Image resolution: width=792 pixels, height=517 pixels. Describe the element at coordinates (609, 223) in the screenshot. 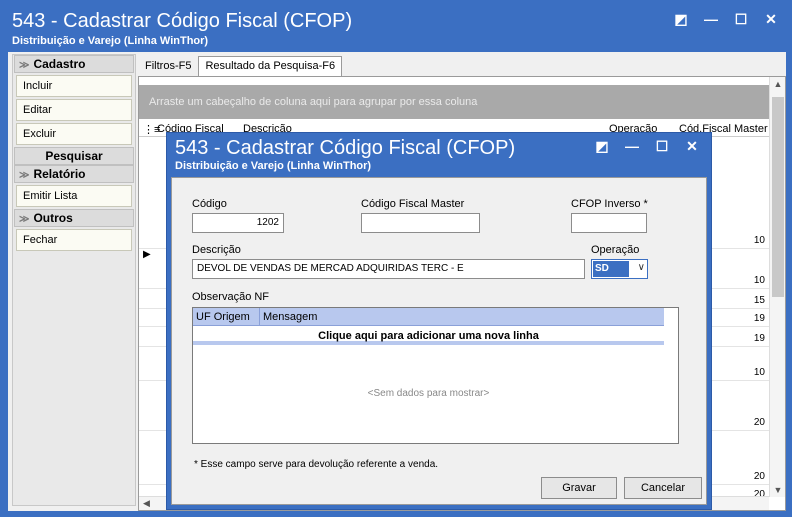

I see `cfop-inverso-input` at that location.